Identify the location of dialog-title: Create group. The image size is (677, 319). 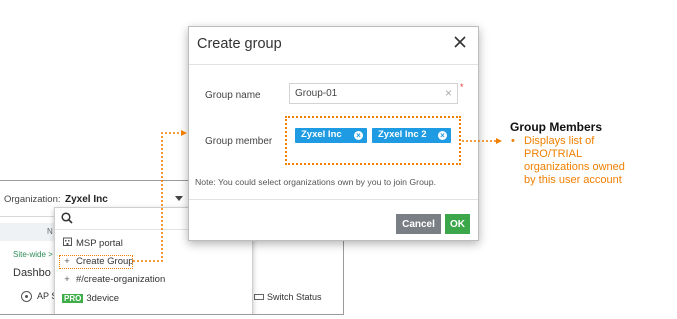
(239, 44).